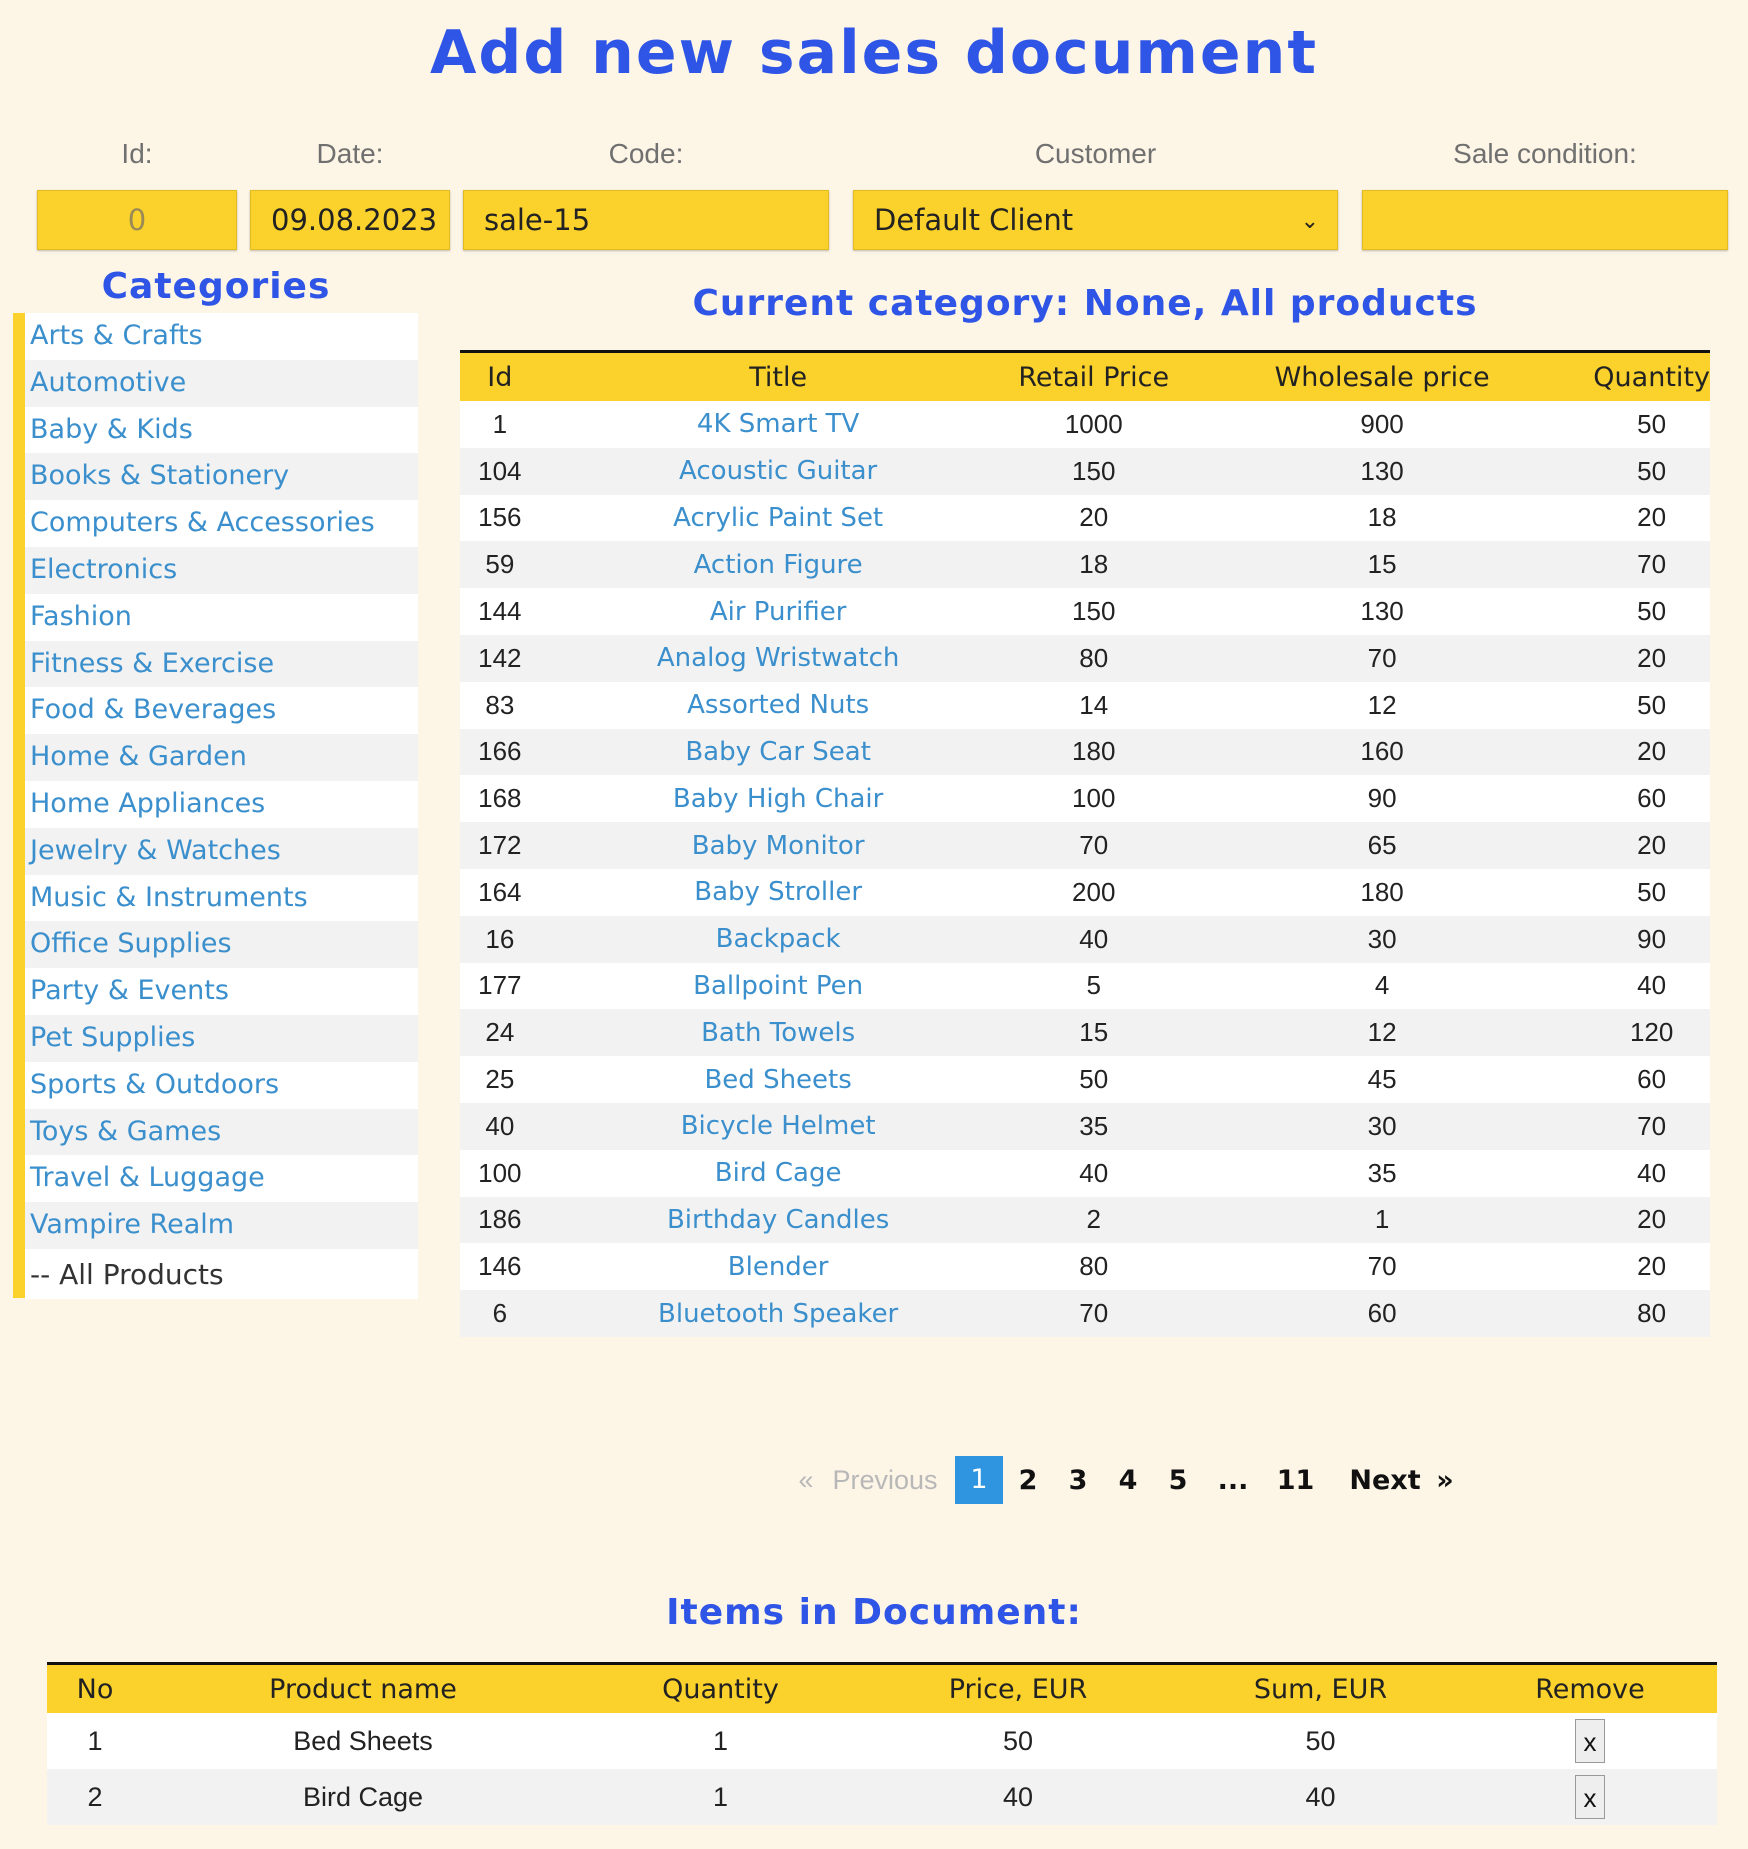  What do you see at coordinates (137, 220) in the screenshot?
I see `id-field: 0` at bounding box center [137, 220].